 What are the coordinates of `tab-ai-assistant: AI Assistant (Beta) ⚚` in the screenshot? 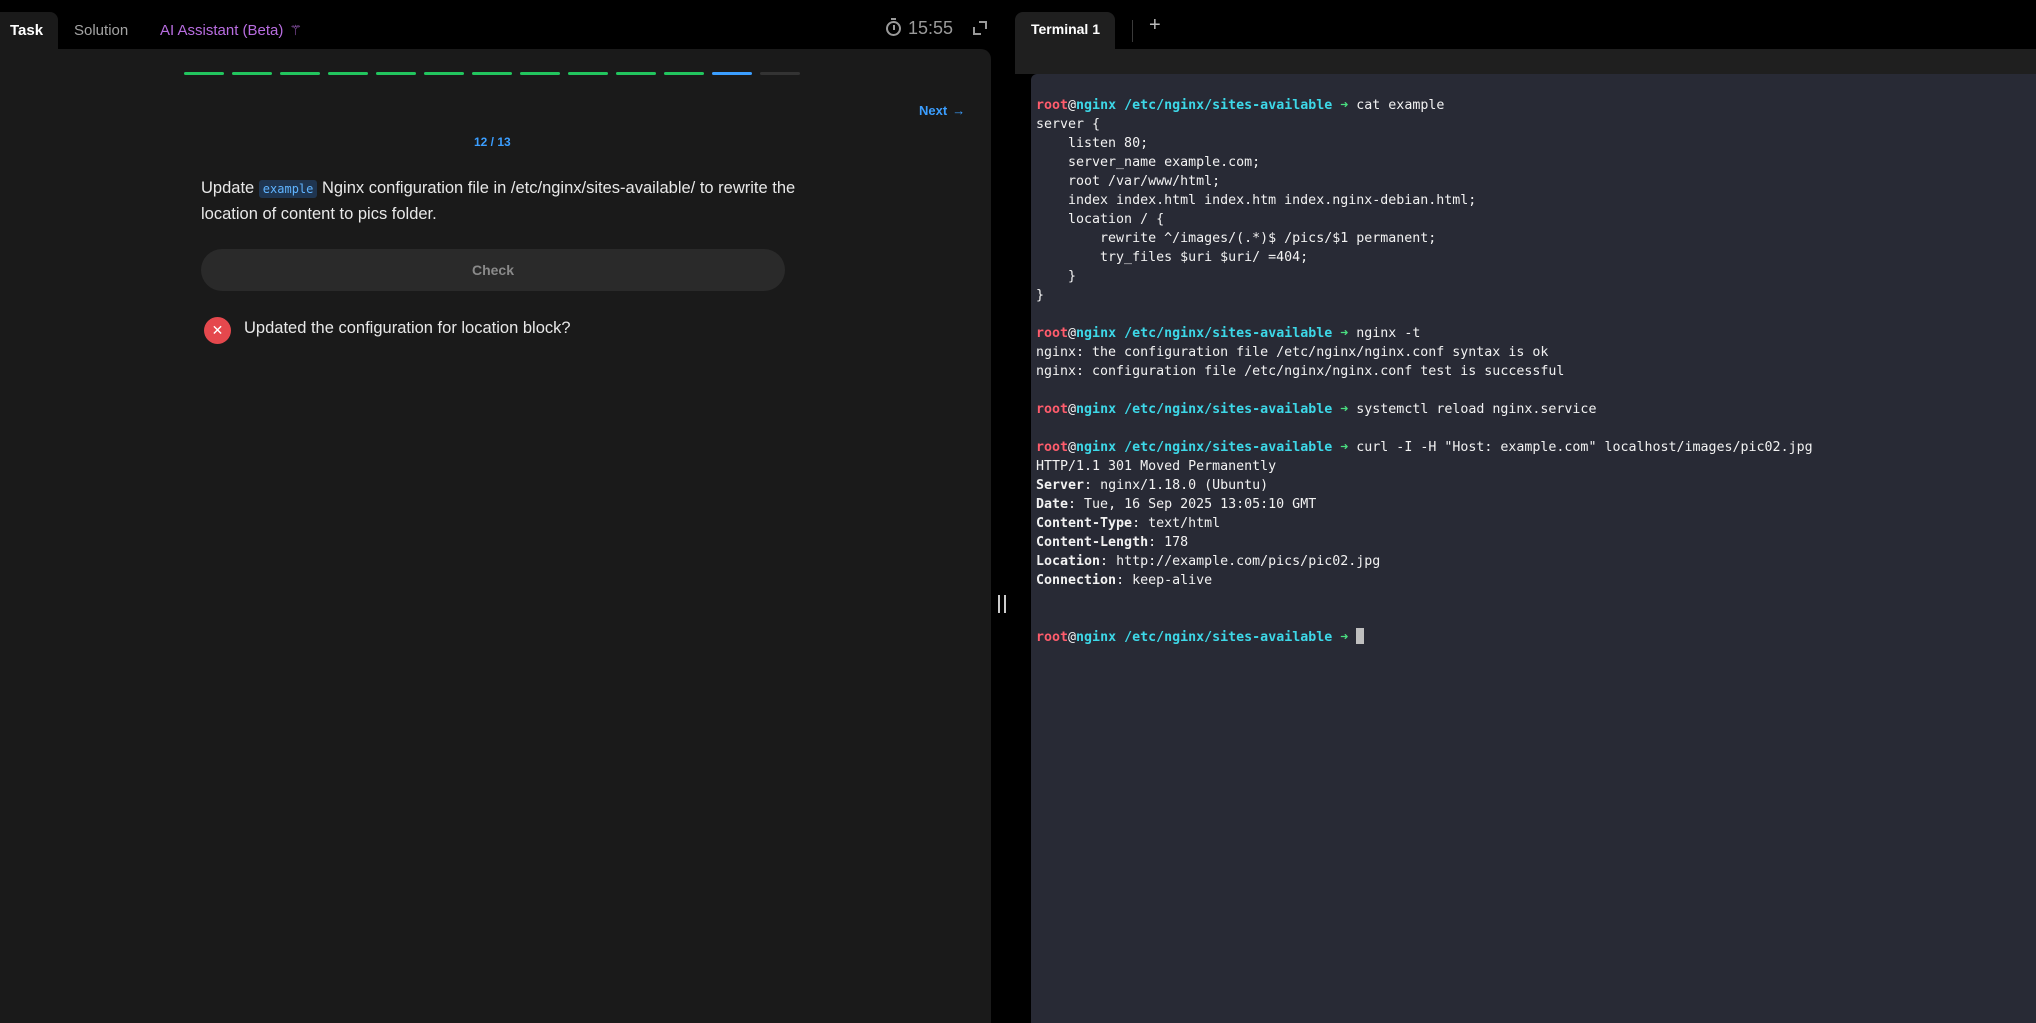 It's located at (231, 30).